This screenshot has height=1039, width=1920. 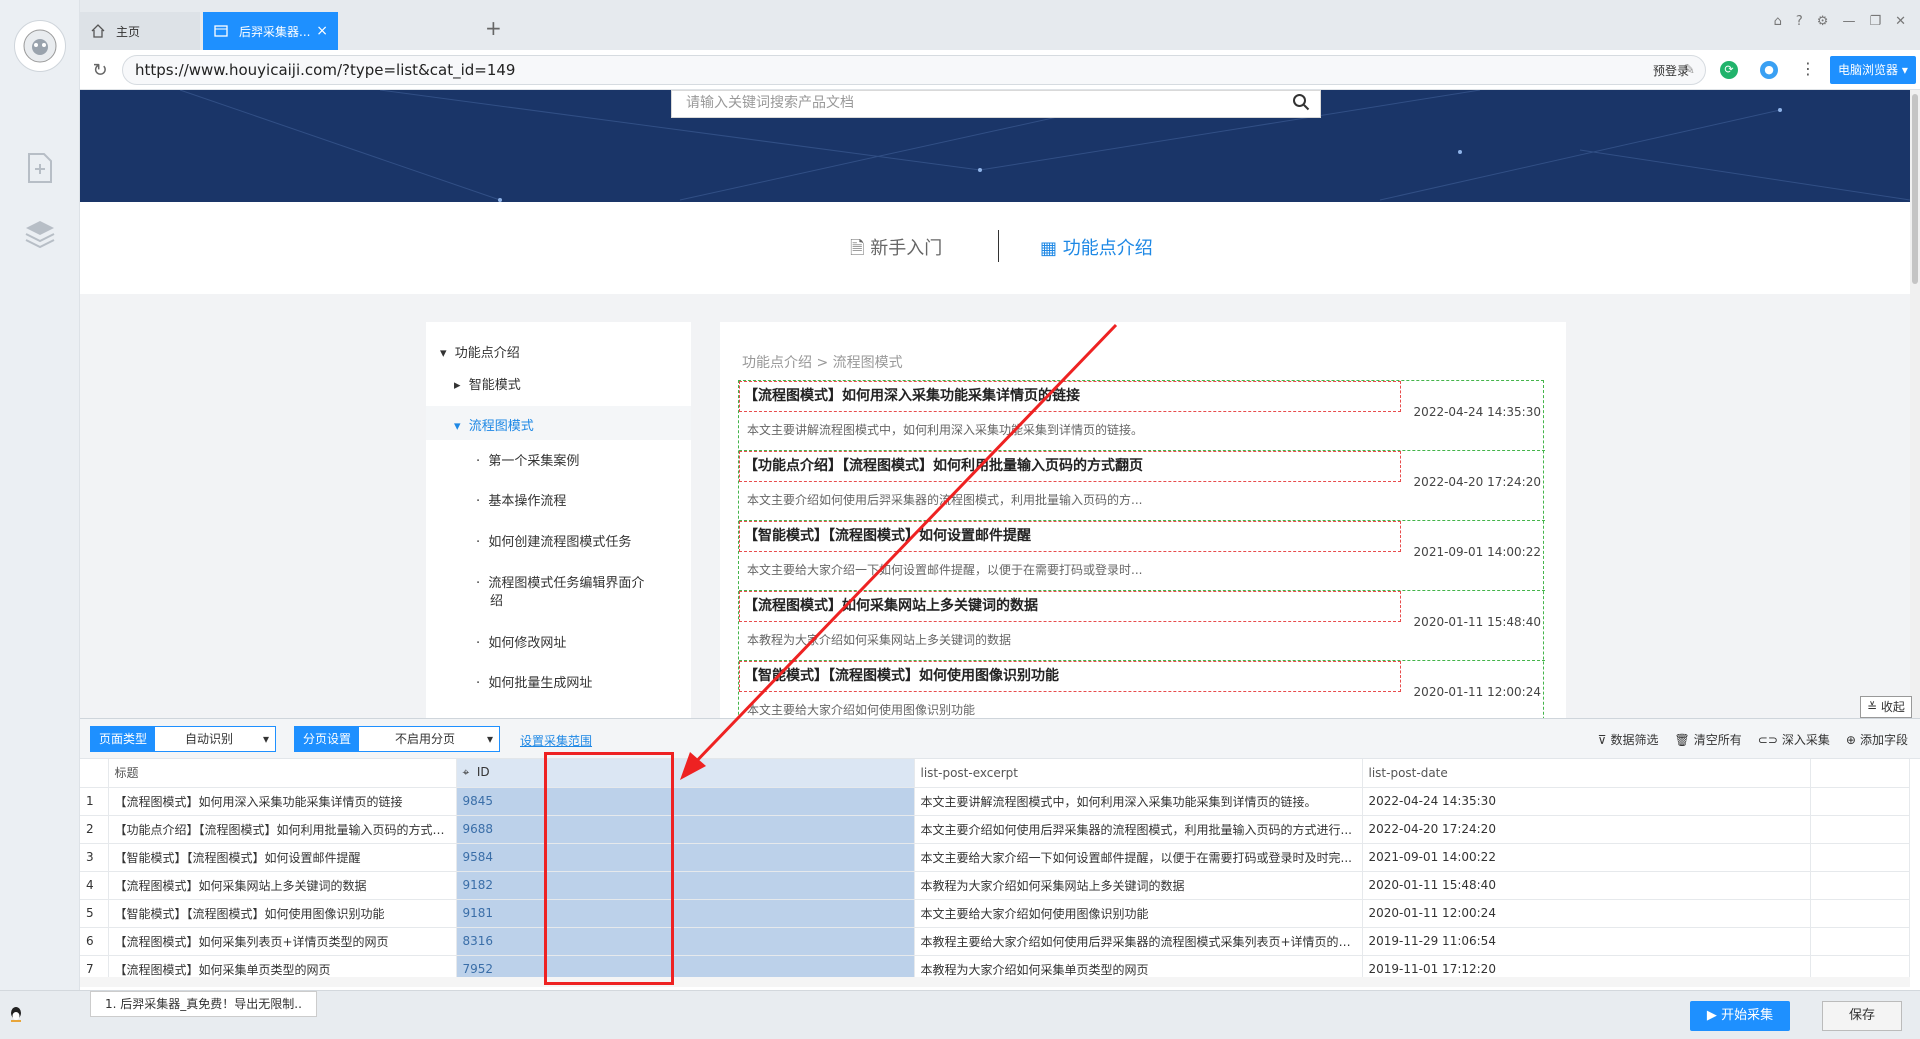 What do you see at coordinates (17, 1015) in the screenshot?
I see `qq-penguin-icon` at bounding box center [17, 1015].